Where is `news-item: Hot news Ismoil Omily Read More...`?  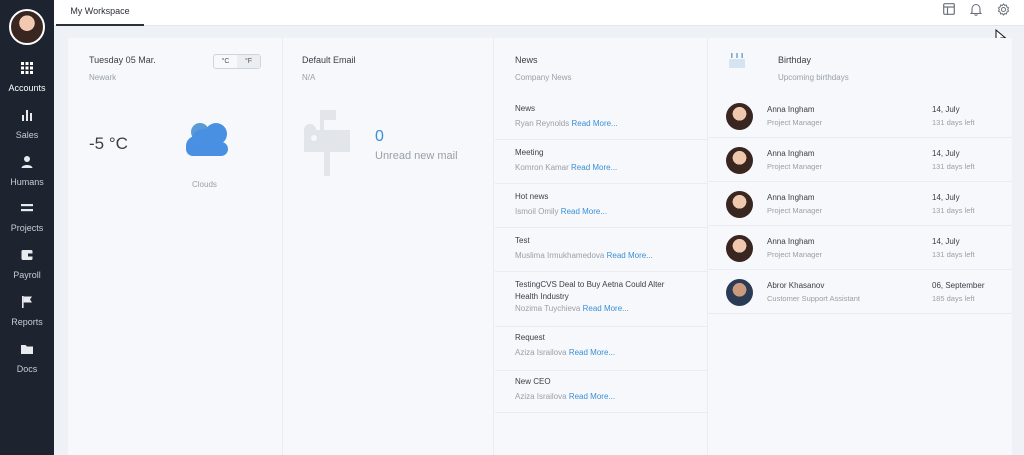 news-item: Hot news Ismoil Omily Read More... is located at coordinates (601, 207).